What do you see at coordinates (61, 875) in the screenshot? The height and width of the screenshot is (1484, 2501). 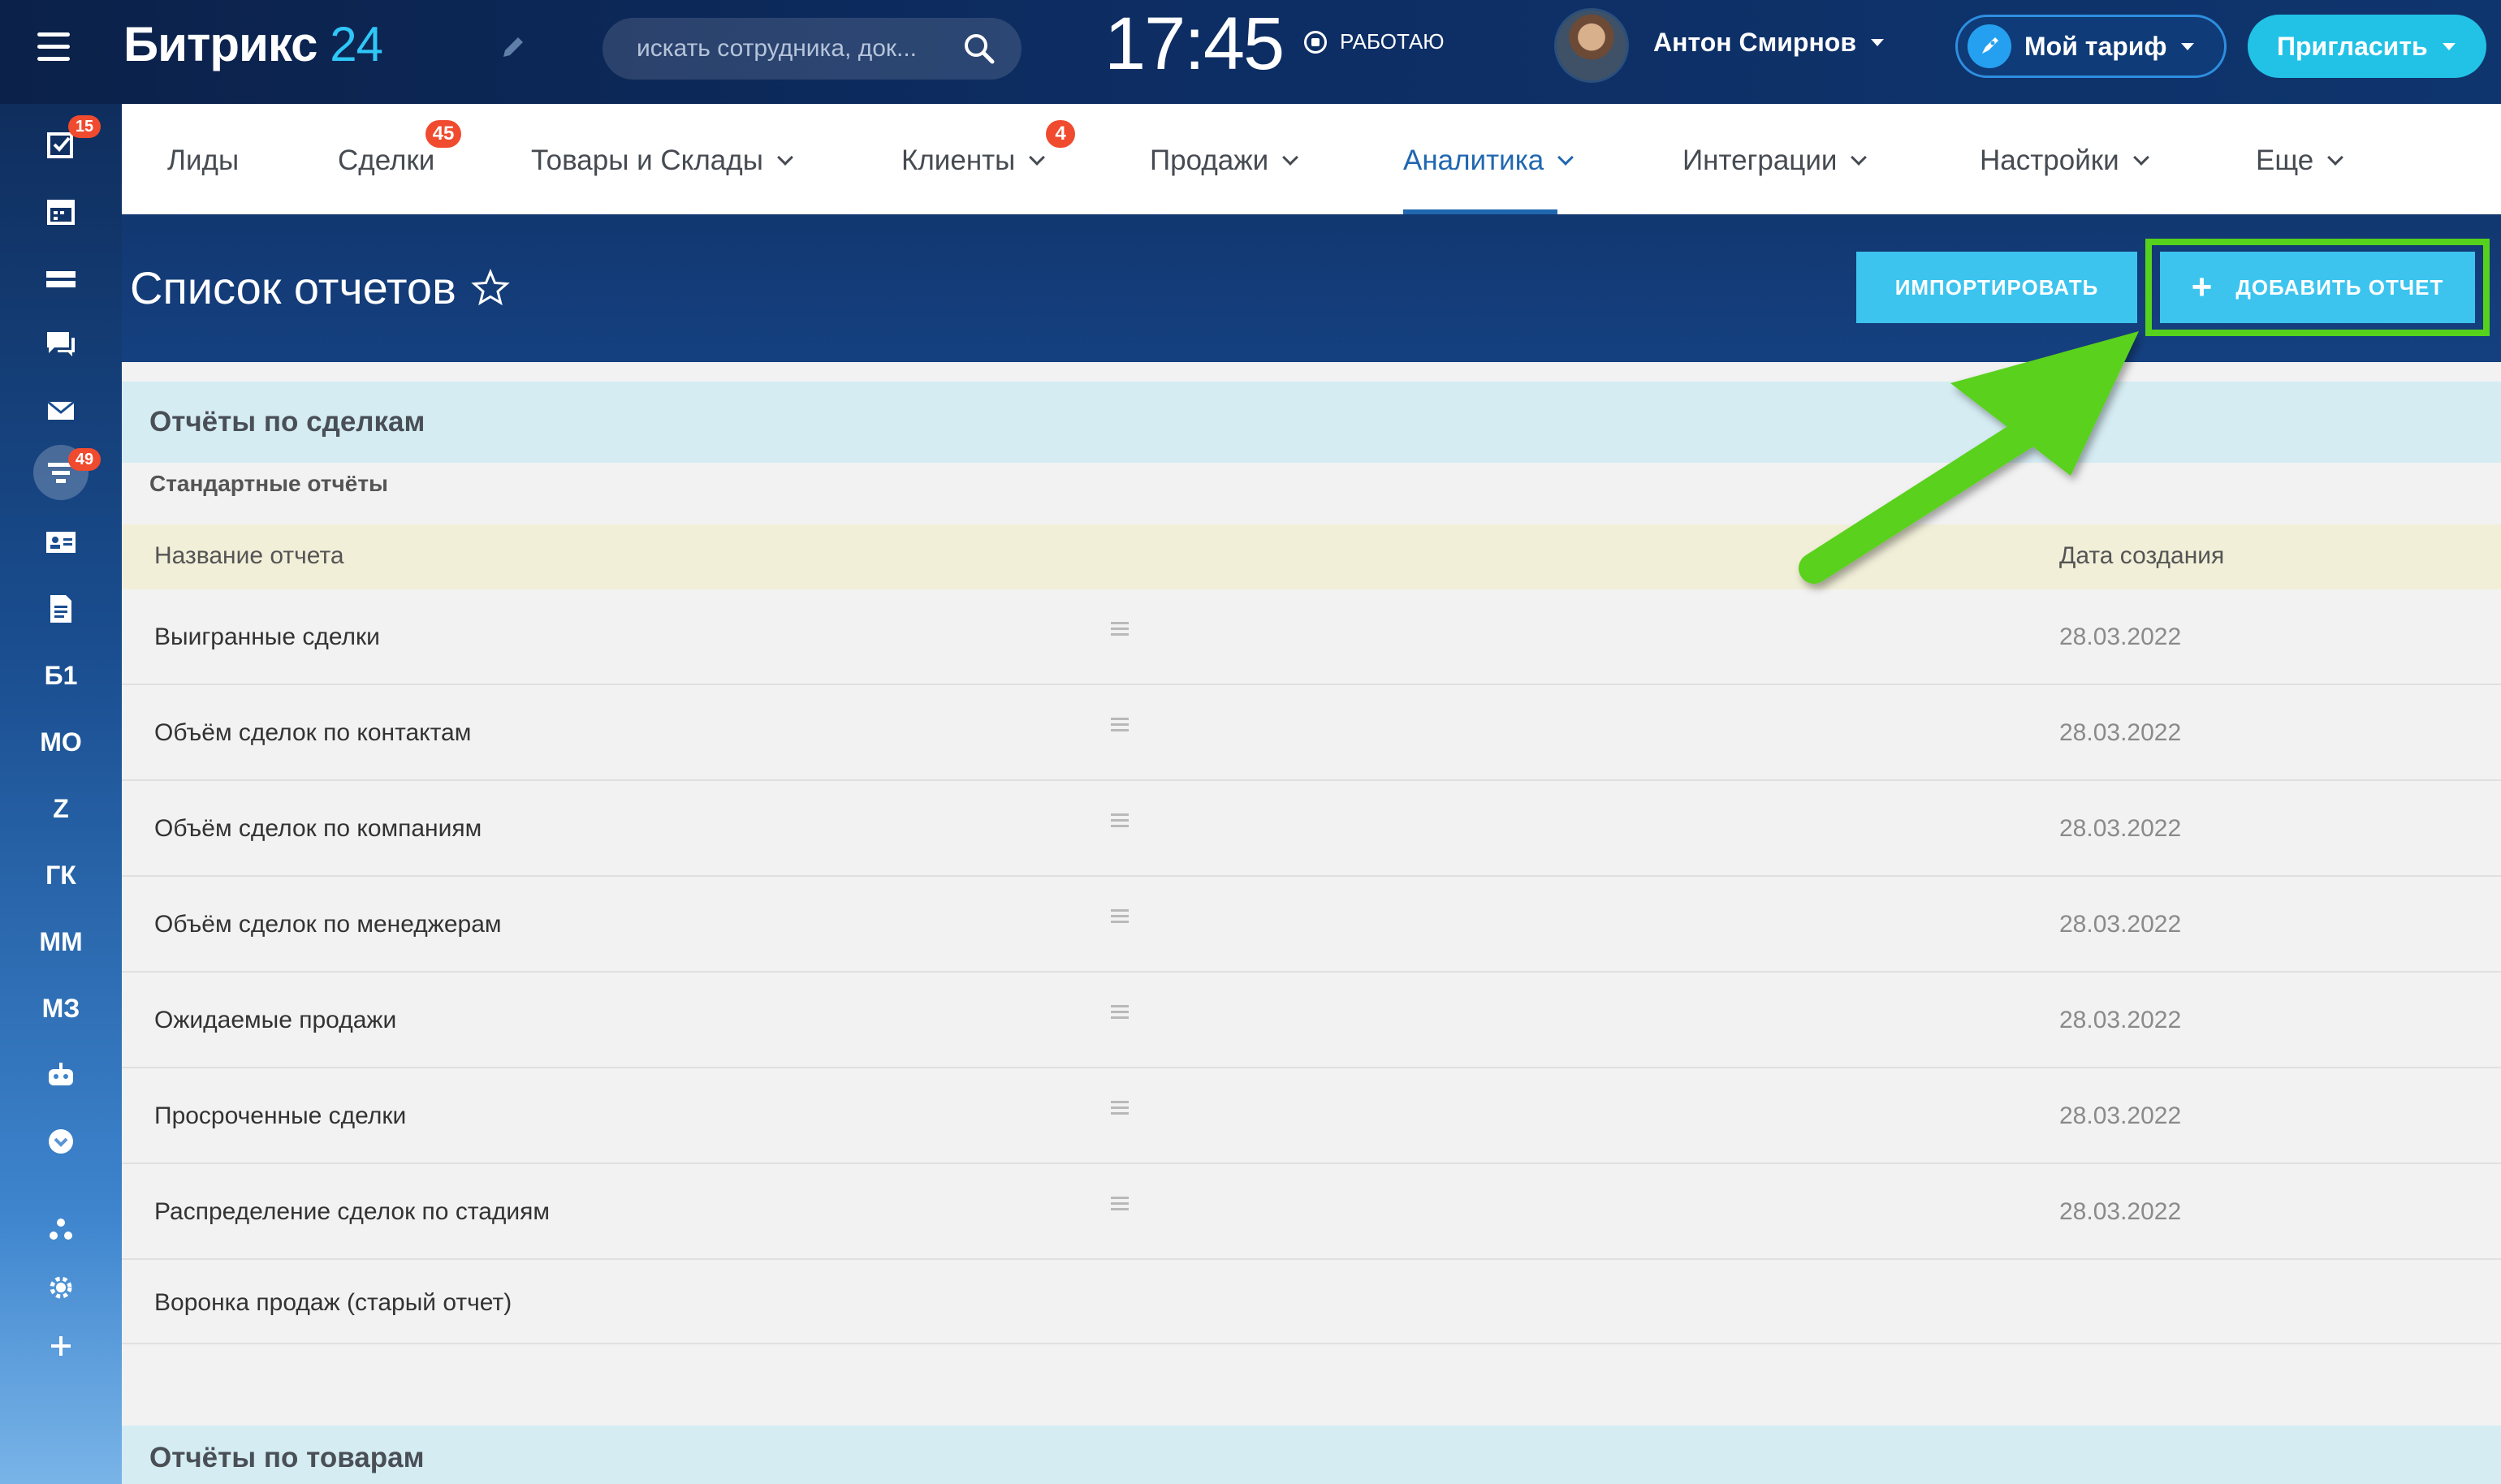 I see `sidebar-item-gk: ГК` at bounding box center [61, 875].